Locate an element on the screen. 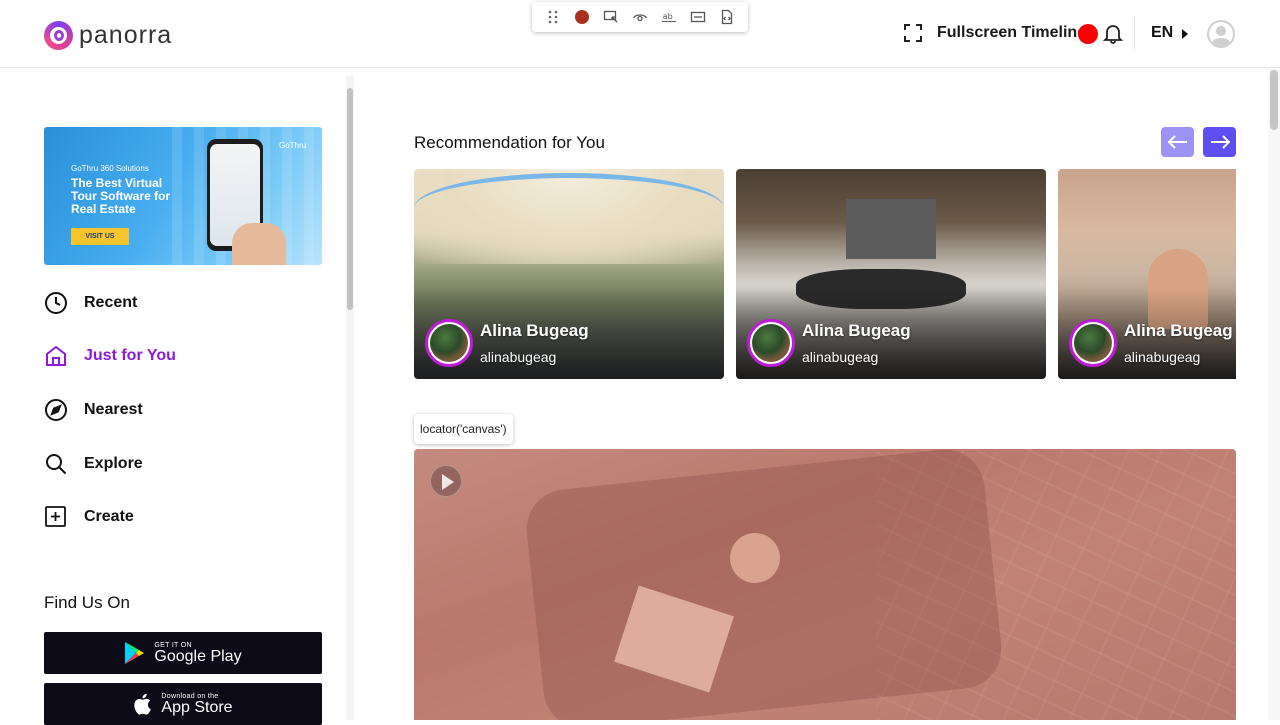  home-icon is located at coordinates (56, 355).